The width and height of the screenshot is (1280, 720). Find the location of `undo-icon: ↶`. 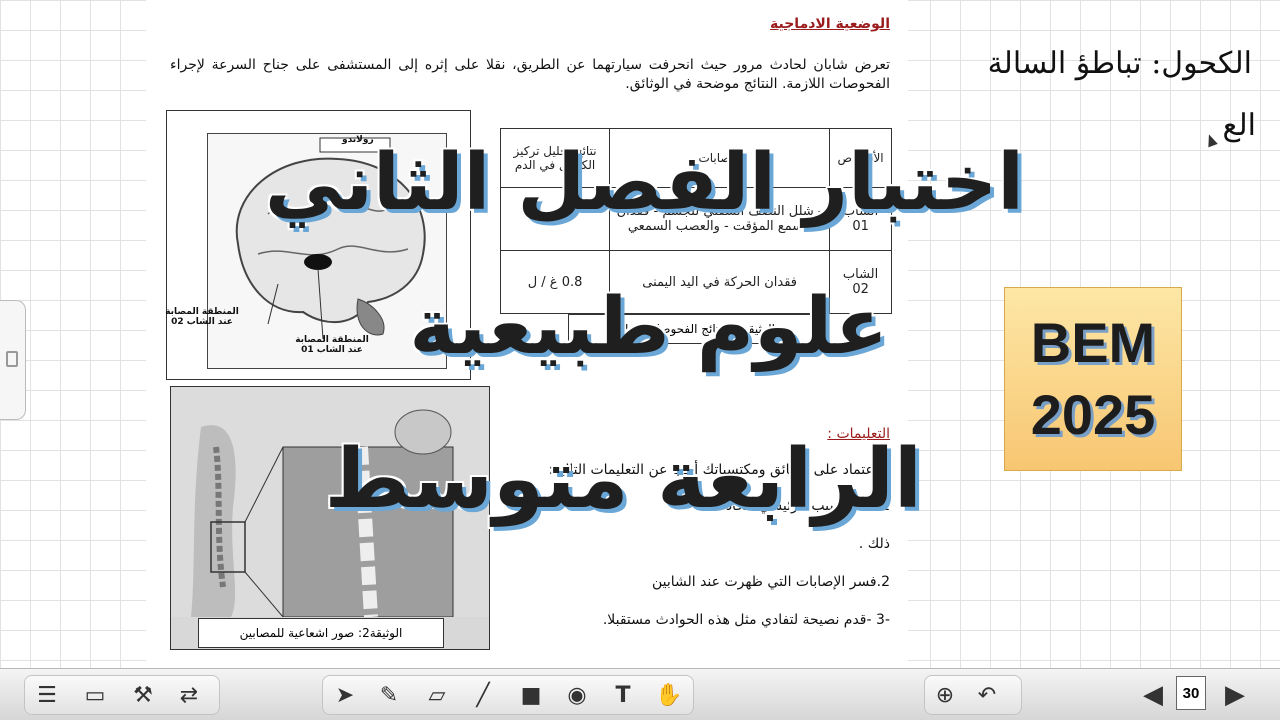

undo-icon: ↶ is located at coordinates (987, 695).